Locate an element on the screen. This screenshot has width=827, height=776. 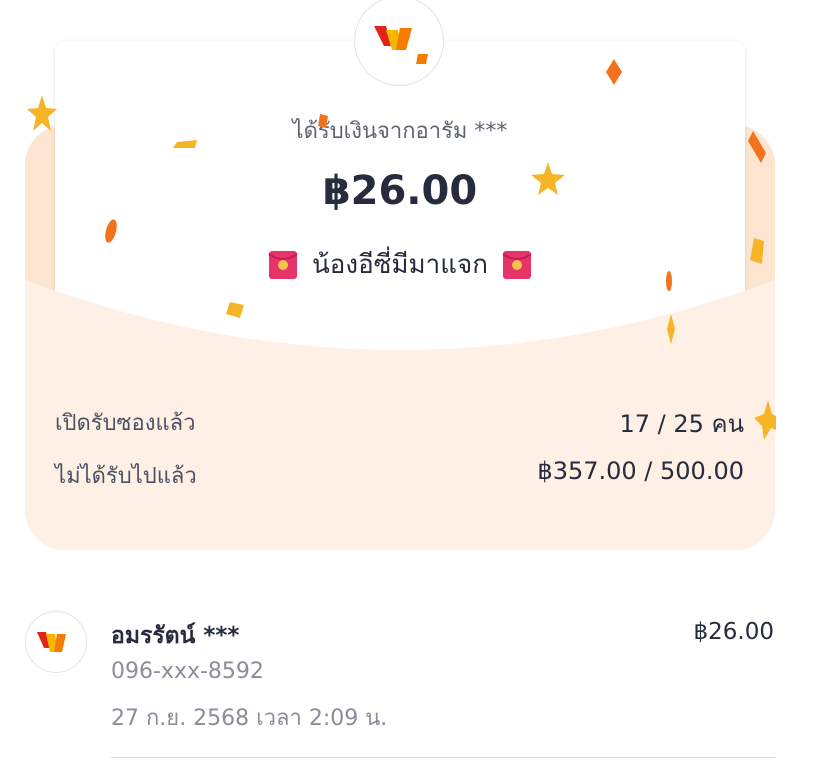
recipient-phone: 096-xxx-8592 is located at coordinates (187, 671).